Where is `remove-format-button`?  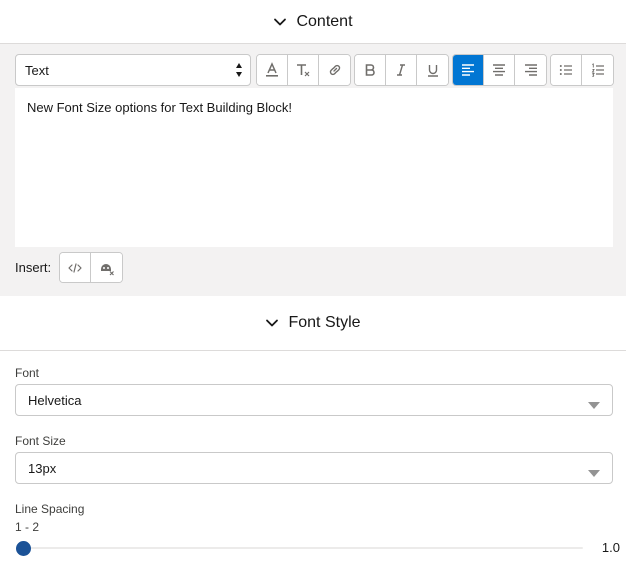
remove-format-button is located at coordinates (303, 70).